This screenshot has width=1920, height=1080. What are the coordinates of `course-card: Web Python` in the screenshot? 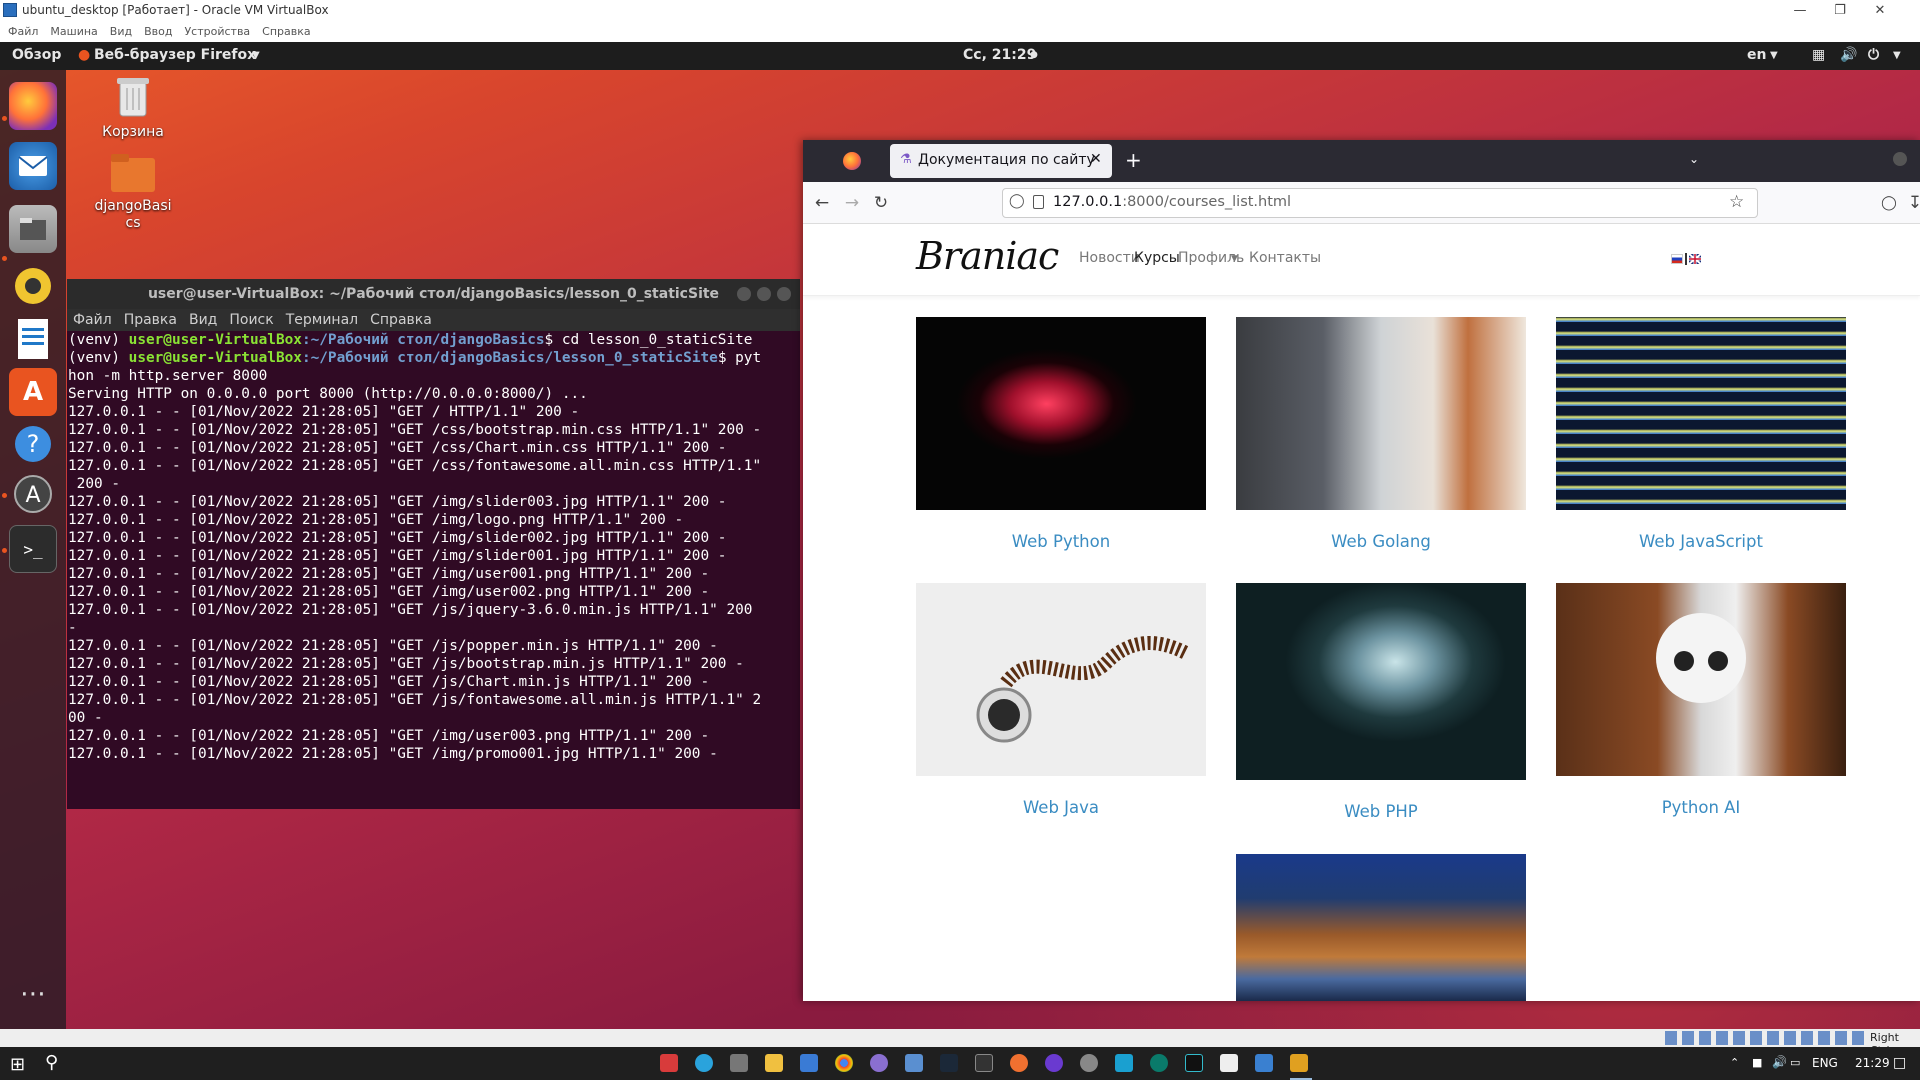 It's located at (1061, 434).